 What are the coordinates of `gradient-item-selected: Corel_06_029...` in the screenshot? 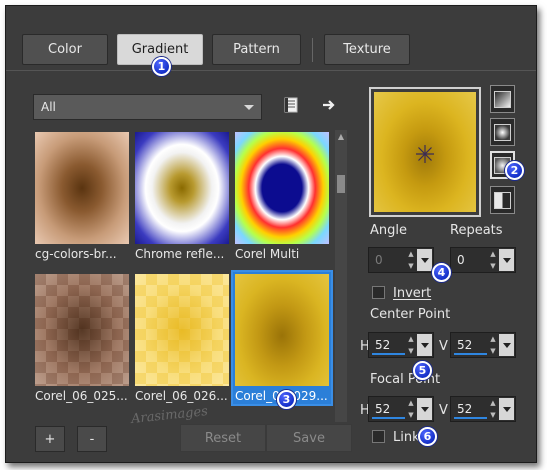 It's located at (282, 338).